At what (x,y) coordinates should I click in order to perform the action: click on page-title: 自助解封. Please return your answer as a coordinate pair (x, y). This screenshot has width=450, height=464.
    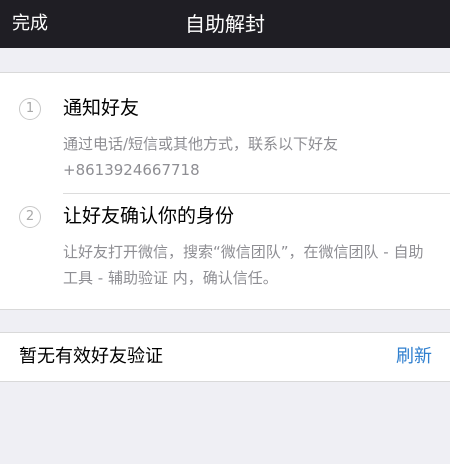
    Looking at the image, I should click on (225, 24).